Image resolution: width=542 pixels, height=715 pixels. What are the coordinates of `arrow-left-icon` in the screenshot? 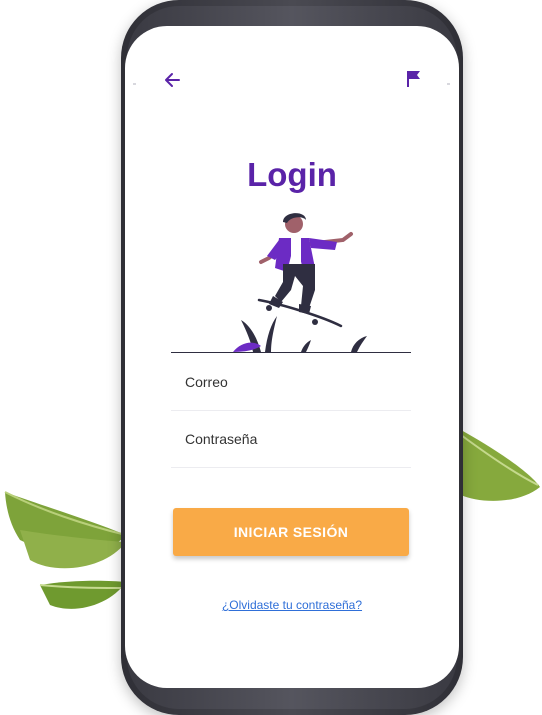 It's located at (173, 80).